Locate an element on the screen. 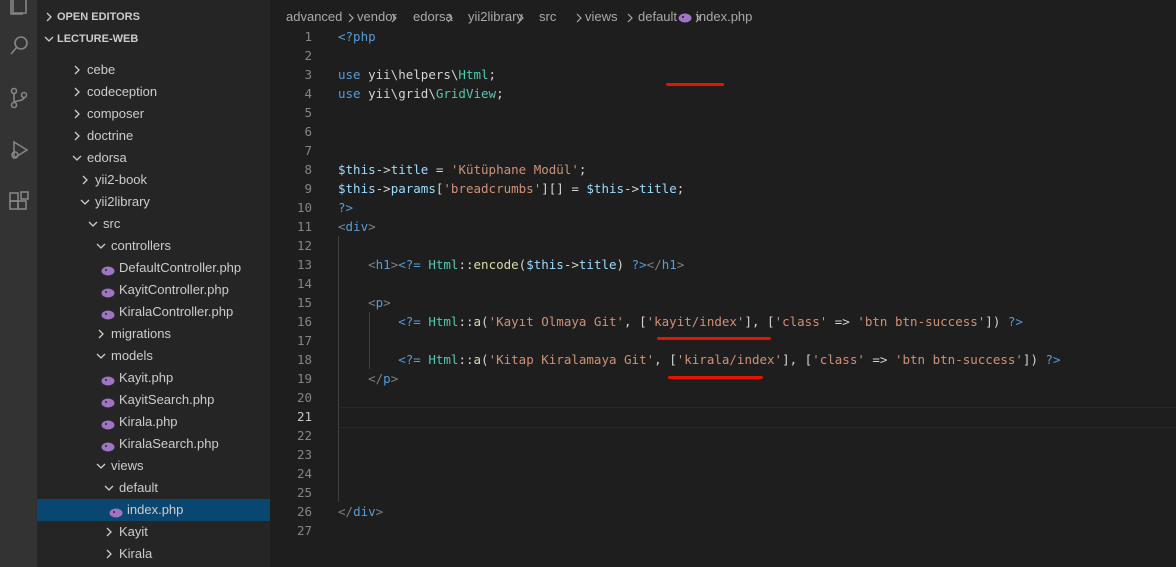 The image size is (1176, 567). tree-row-cut: bower-asset is located at coordinates (153, 45).